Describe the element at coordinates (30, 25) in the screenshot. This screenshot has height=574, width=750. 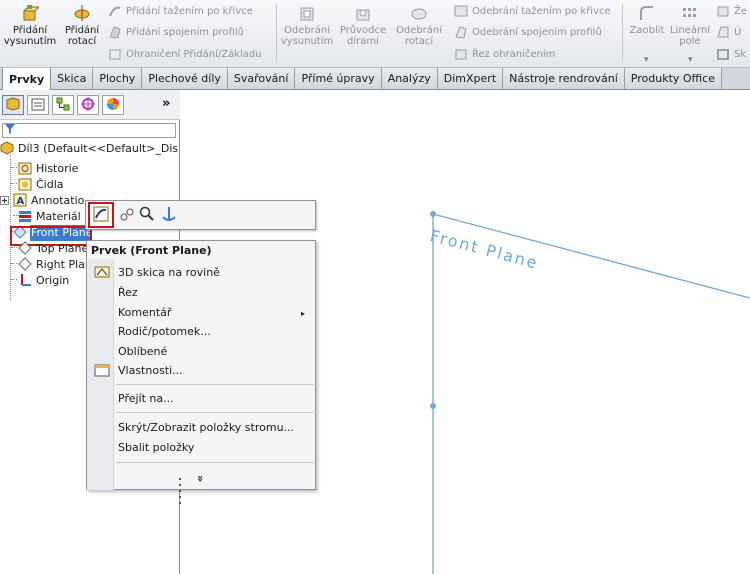
I see `add-extrude-button: Přidání vysunutím` at that location.